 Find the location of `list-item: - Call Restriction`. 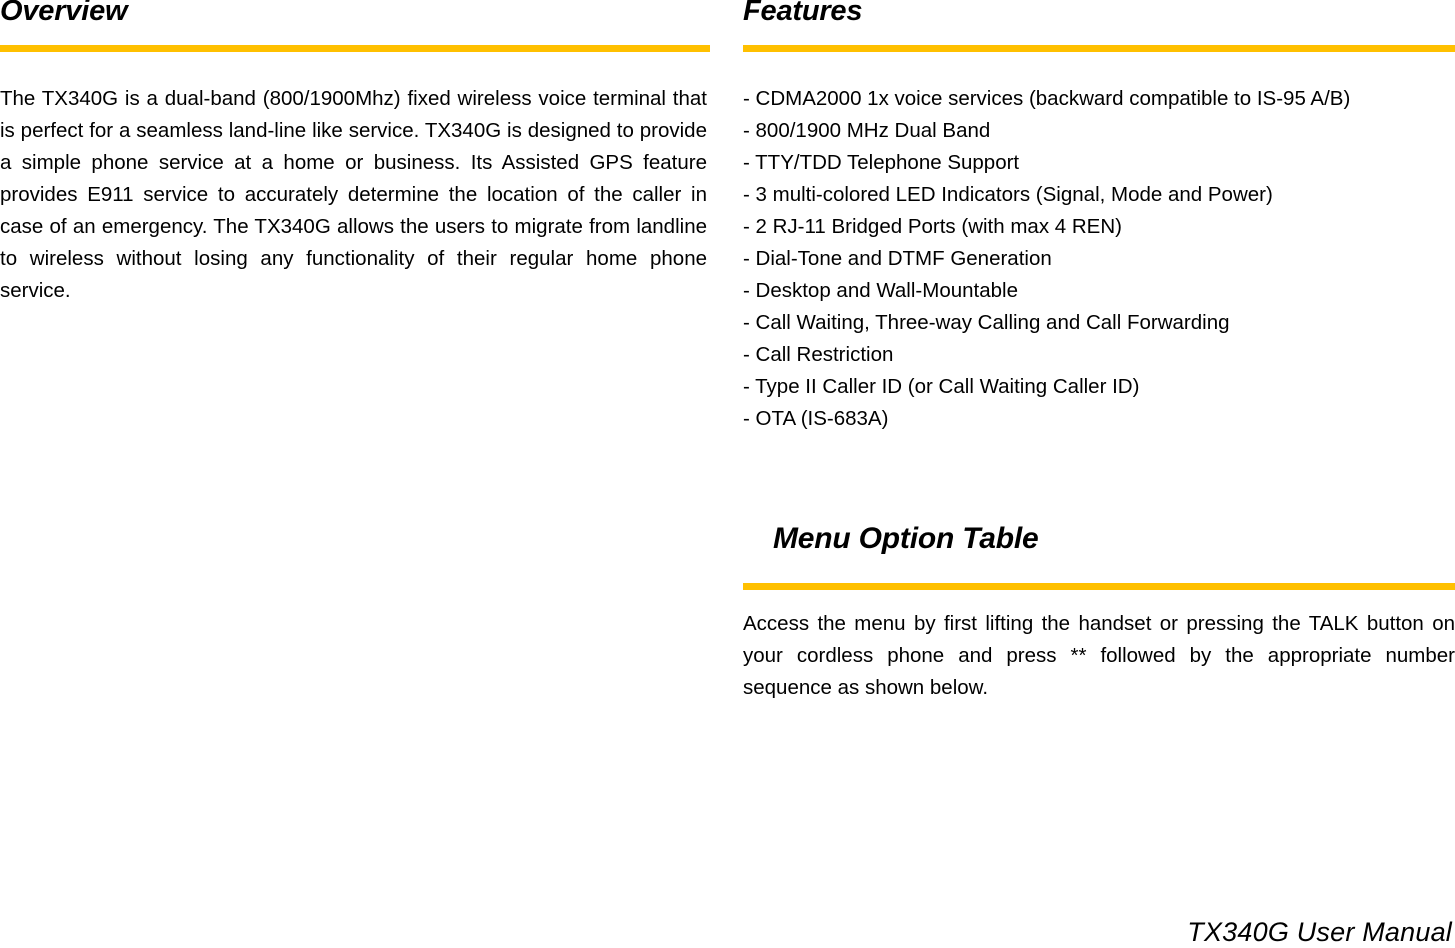

list-item: - Call Restriction is located at coordinates (818, 354).